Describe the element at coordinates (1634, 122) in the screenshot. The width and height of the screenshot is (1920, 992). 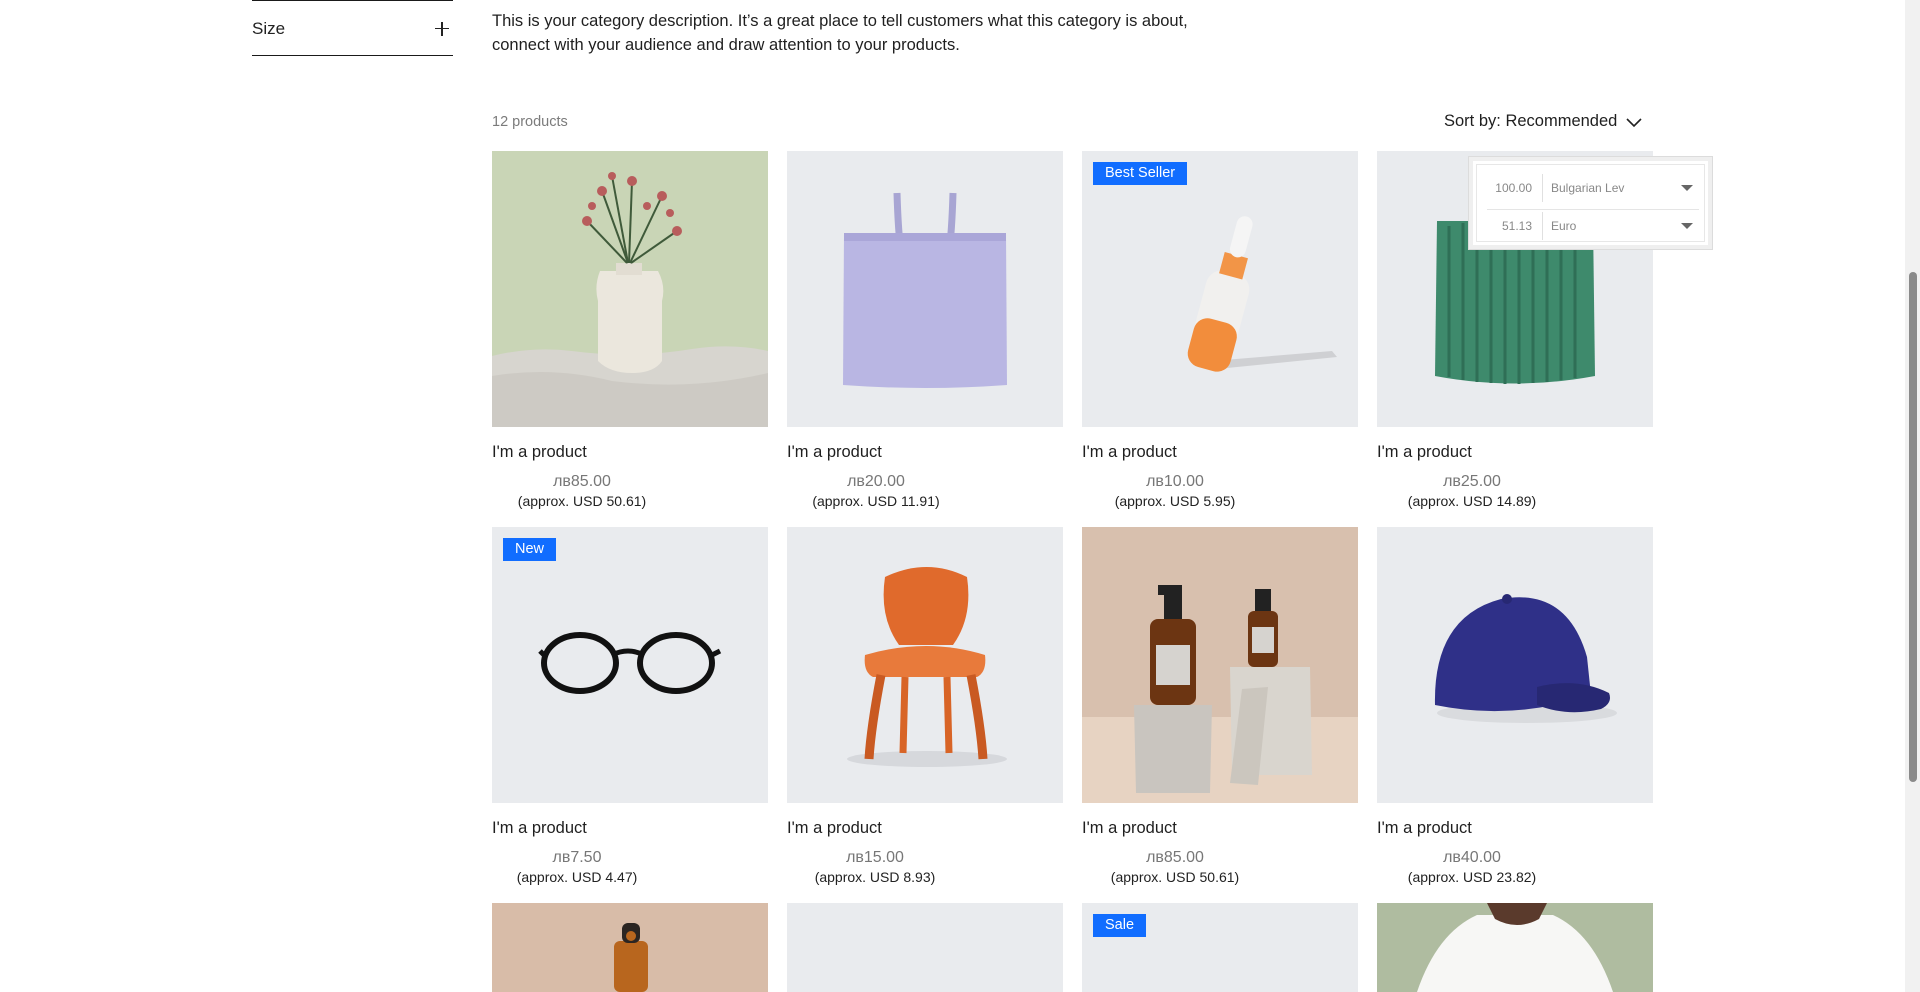
I see `chevron-down-icon` at that location.